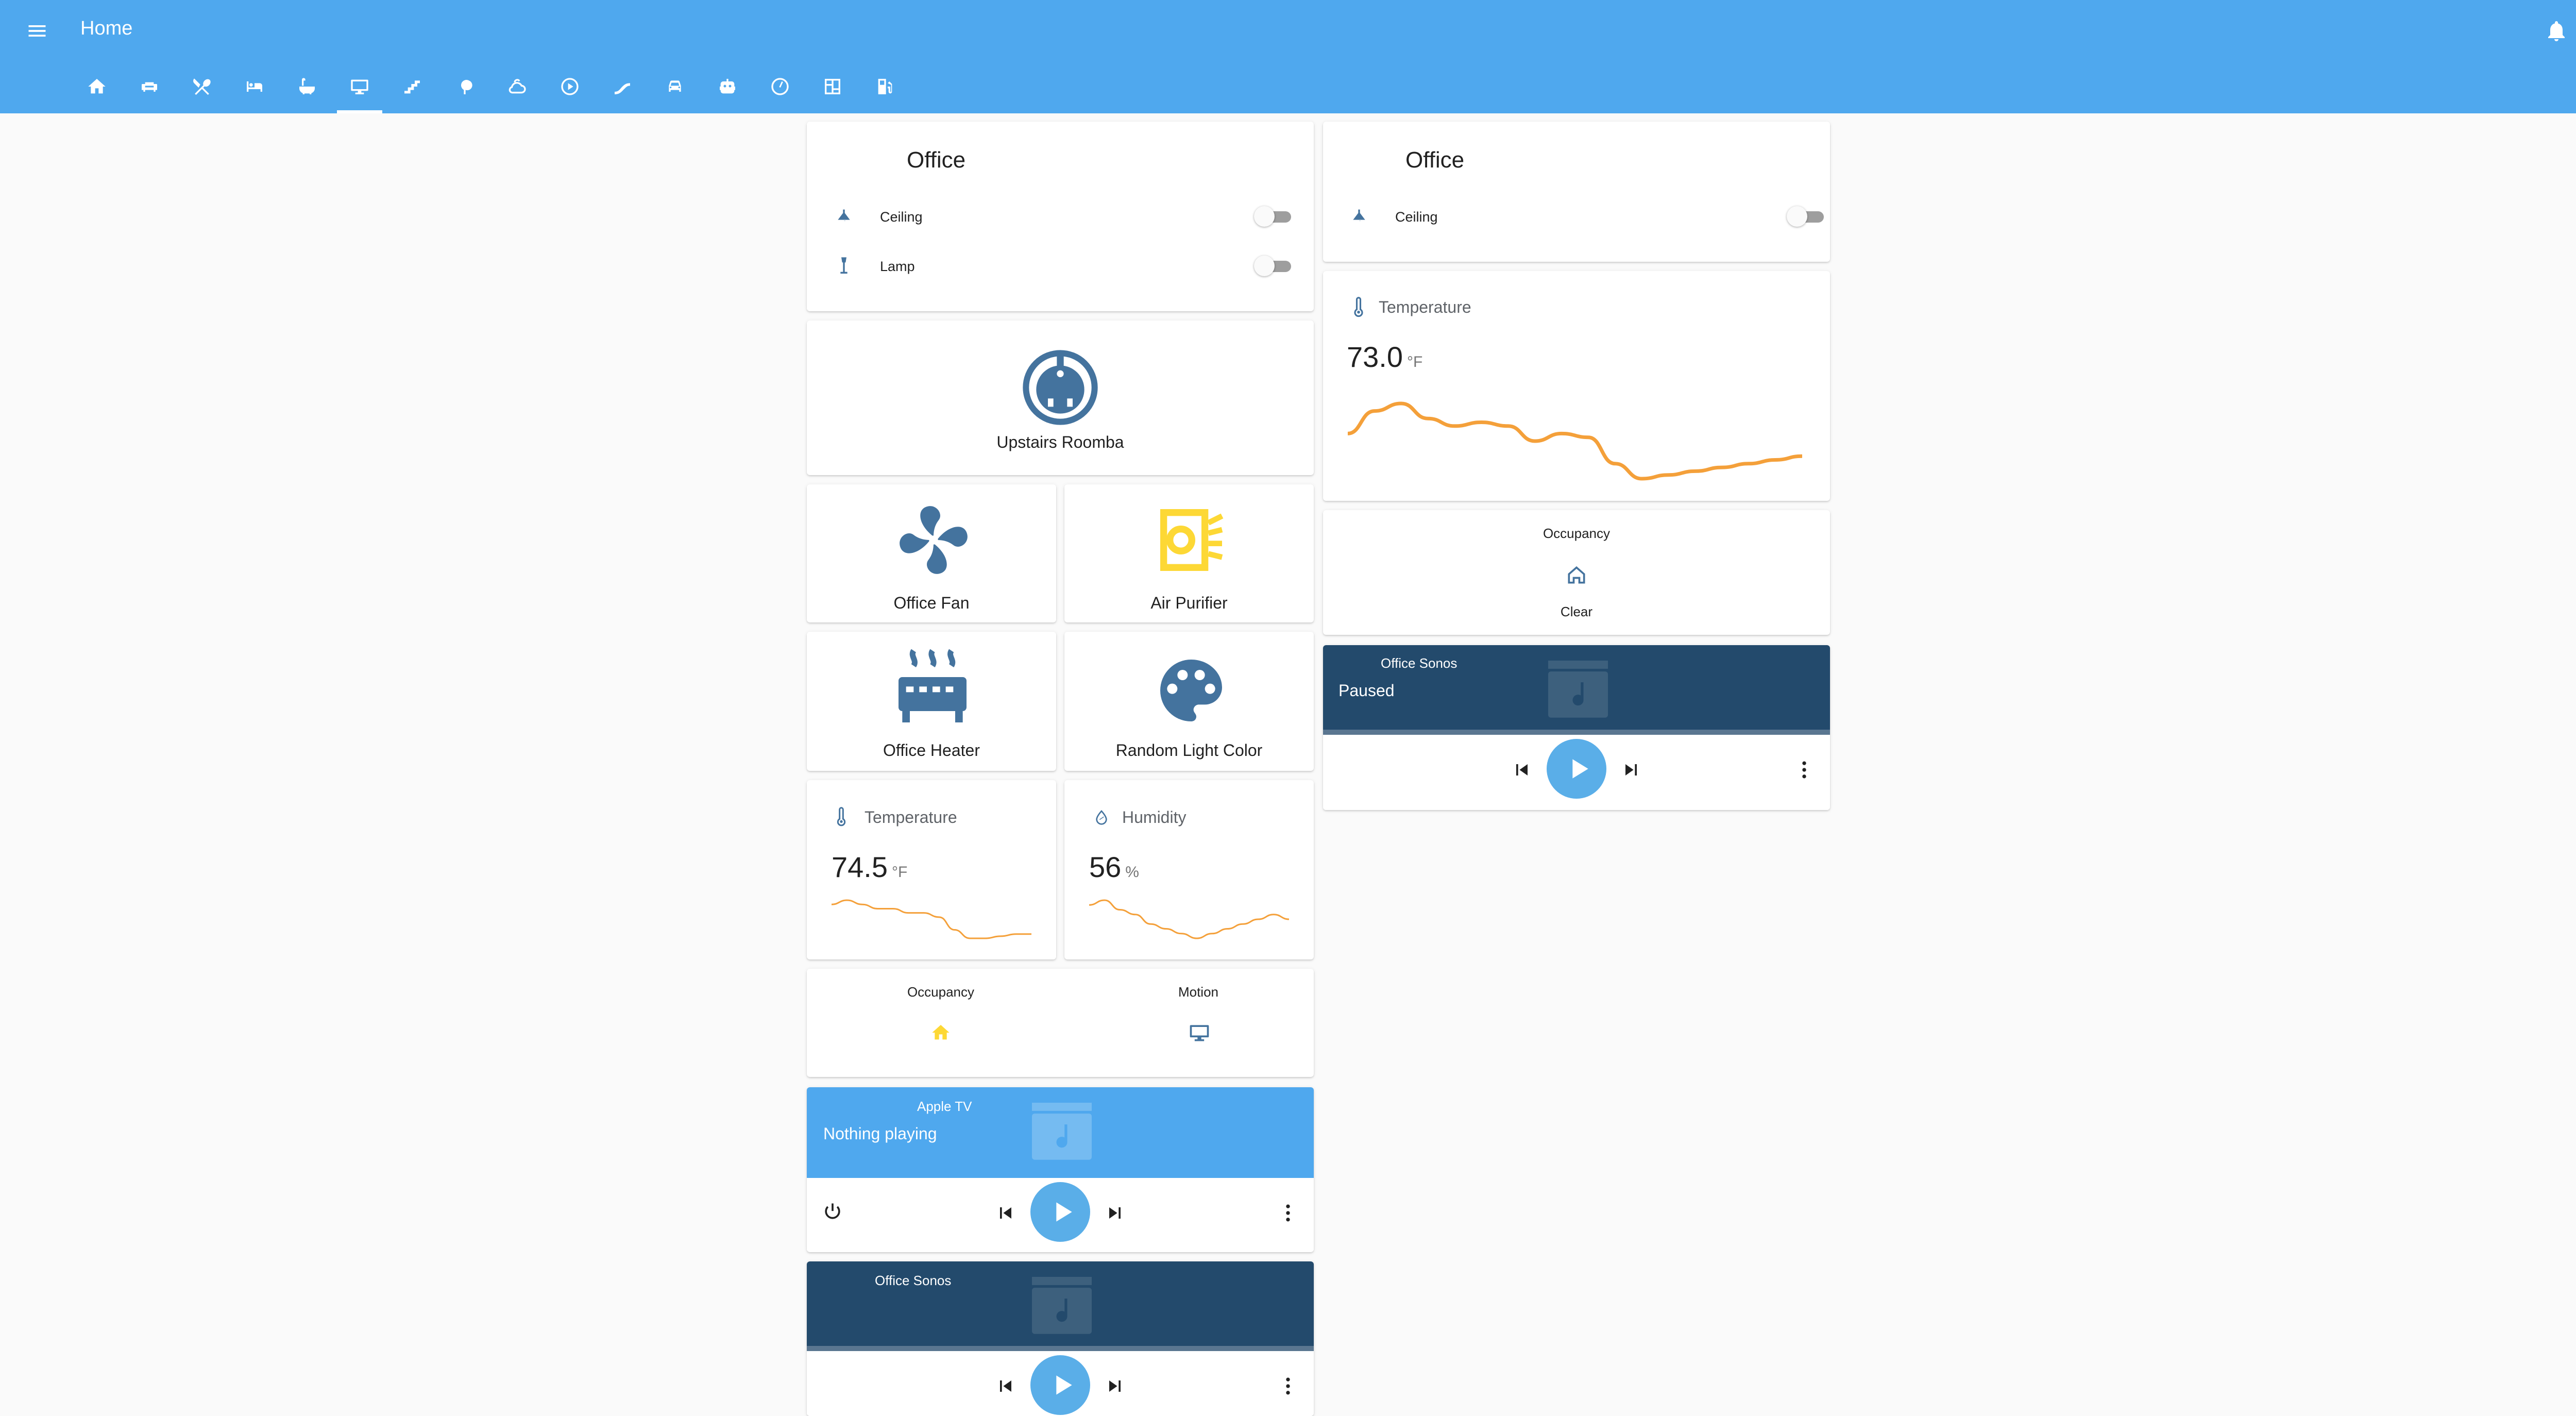 The image size is (2576, 1416). I want to click on office-fan-card: Office Fan, so click(932, 553).